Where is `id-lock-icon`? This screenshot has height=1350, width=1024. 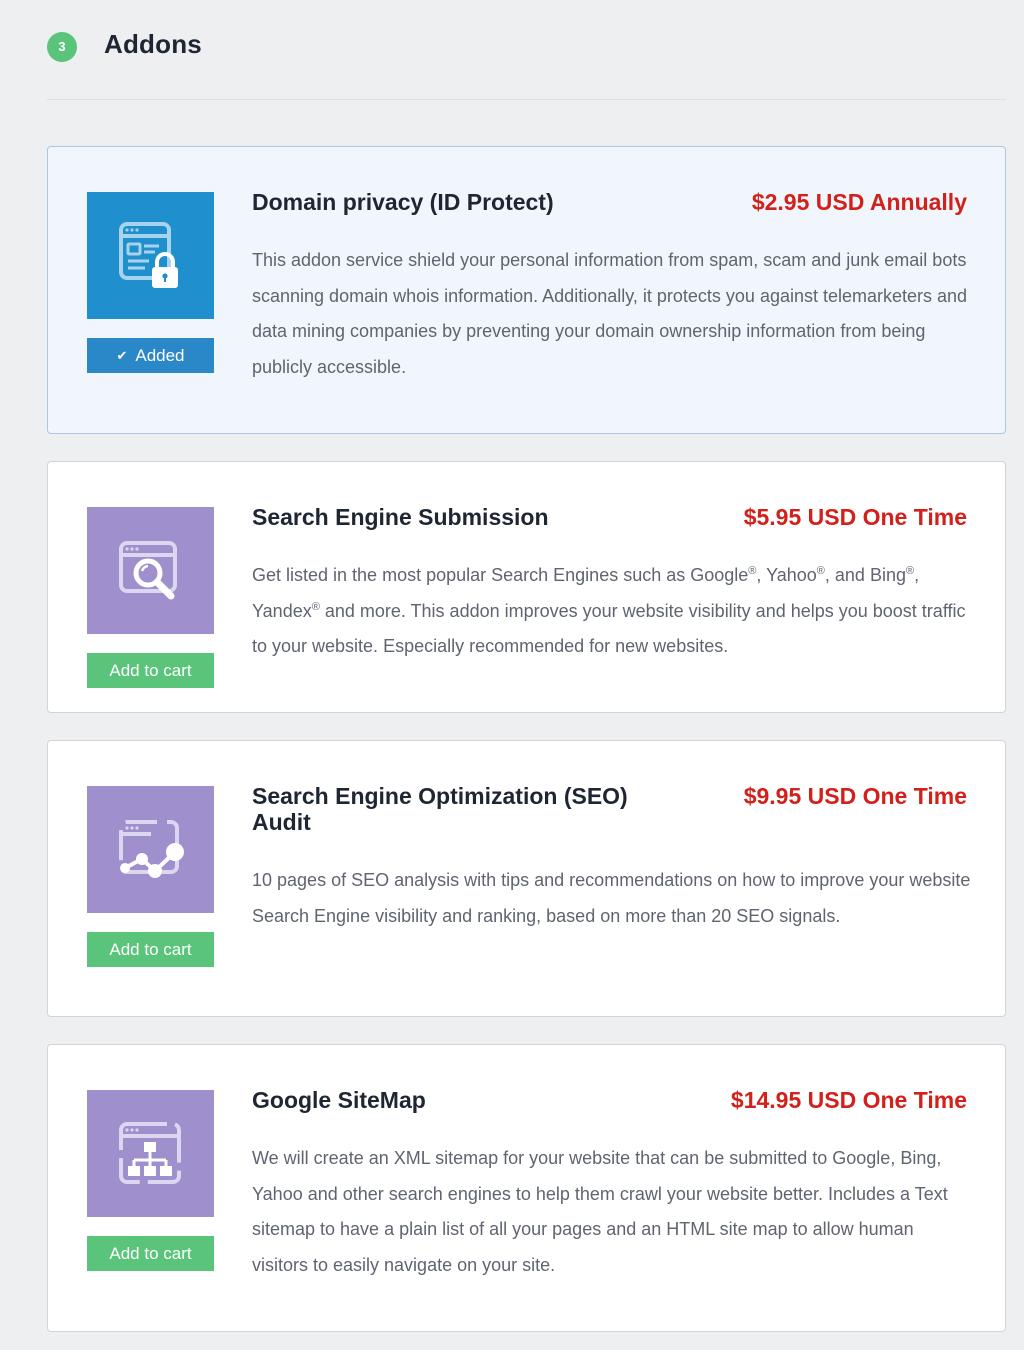
id-lock-icon is located at coordinates (150, 255).